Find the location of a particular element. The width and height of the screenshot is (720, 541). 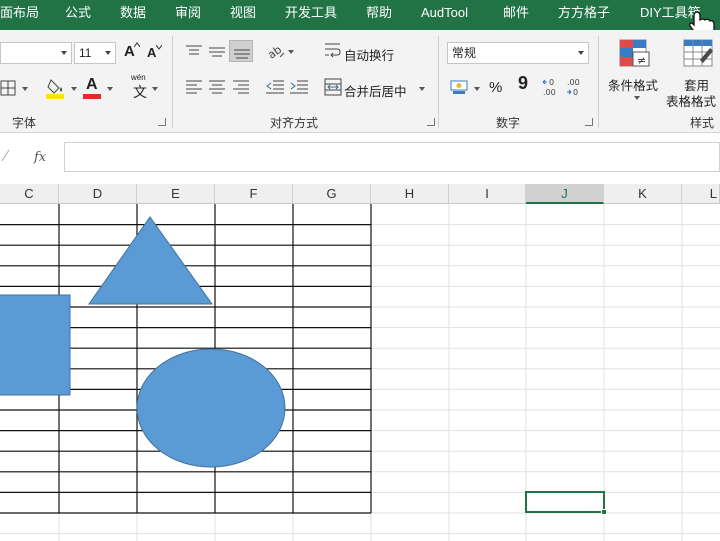

wrap-text-icon is located at coordinates (333, 50).